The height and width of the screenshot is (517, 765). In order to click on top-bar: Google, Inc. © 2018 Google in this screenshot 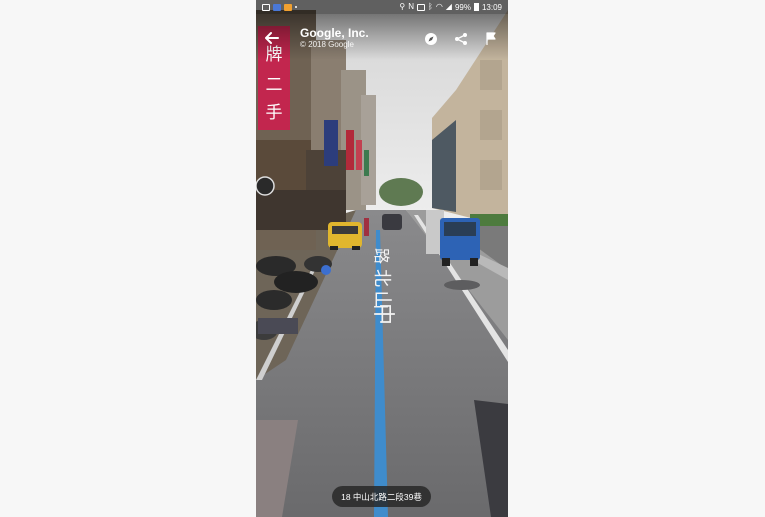, I will do `click(382, 37)`.